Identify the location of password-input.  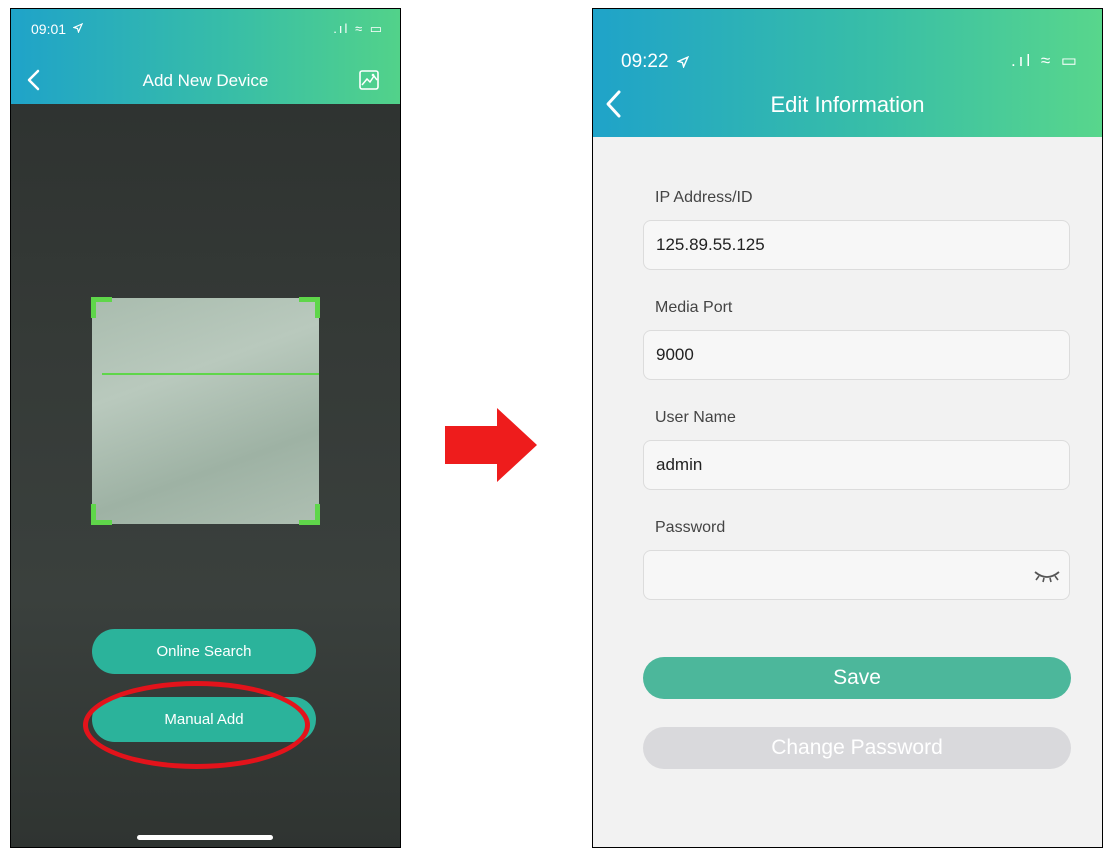
(856, 575).